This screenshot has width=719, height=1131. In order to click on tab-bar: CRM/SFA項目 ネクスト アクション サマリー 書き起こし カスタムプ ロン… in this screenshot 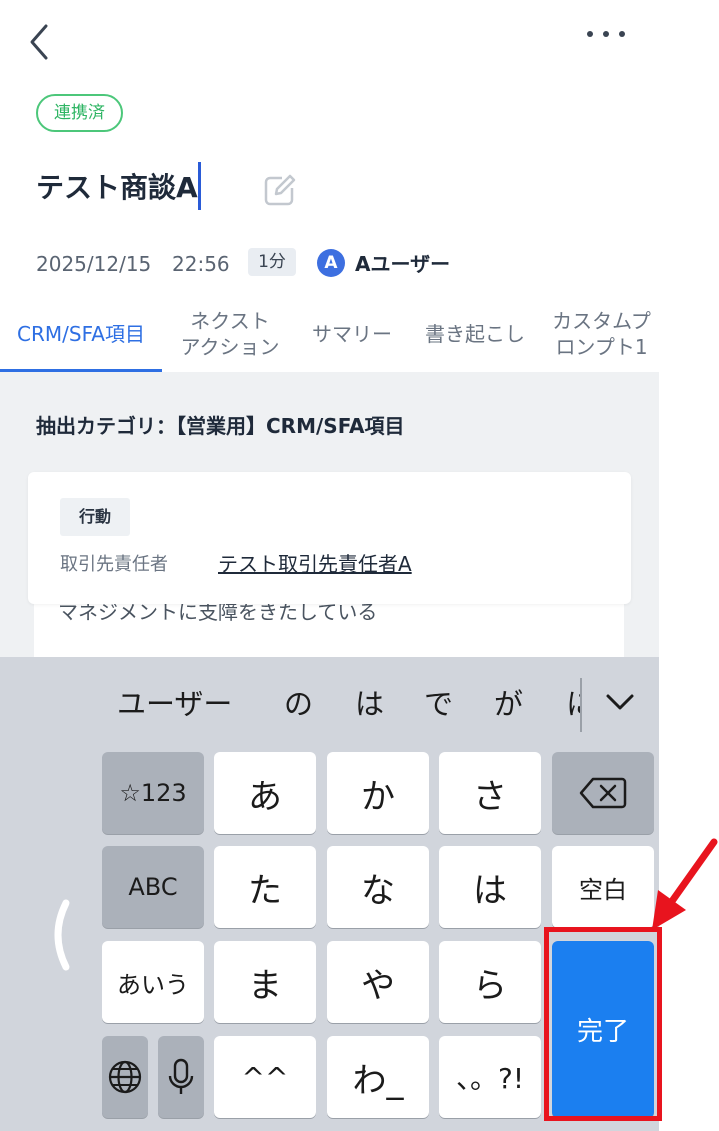, I will do `click(329, 334)`.